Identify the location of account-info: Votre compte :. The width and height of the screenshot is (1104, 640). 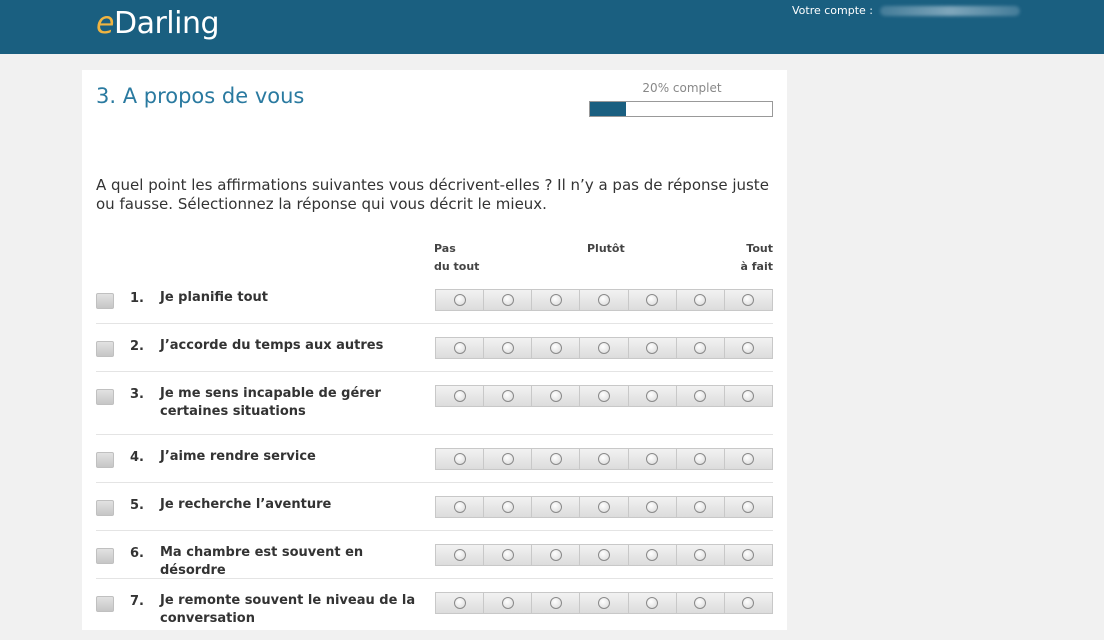
(906, 10).